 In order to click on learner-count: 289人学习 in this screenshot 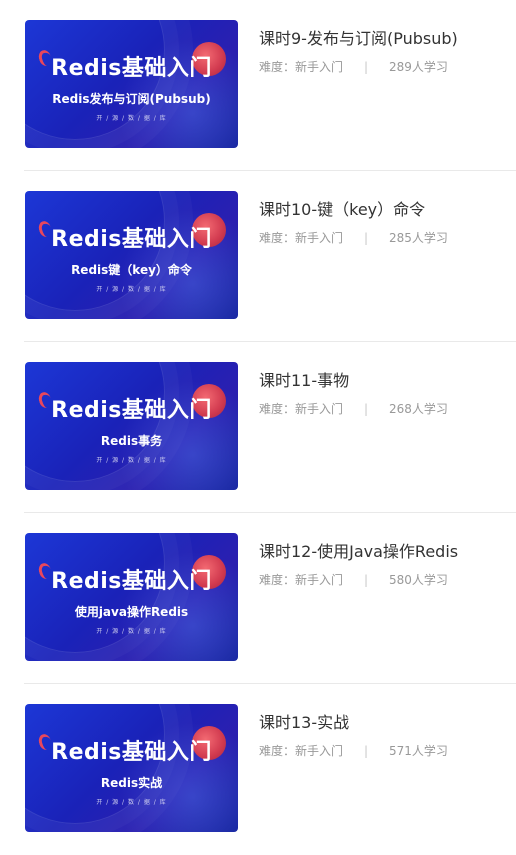, I will do `click(418, 67)`.